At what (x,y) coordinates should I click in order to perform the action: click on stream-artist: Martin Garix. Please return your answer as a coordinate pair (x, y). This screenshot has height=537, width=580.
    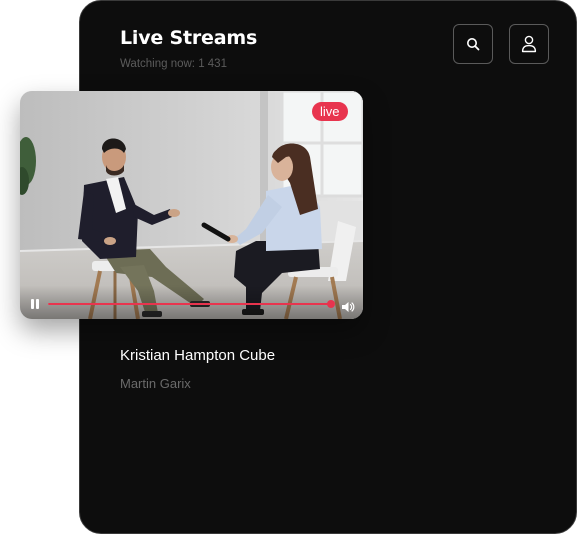
    Looking at the image, I should click on (155, 383).